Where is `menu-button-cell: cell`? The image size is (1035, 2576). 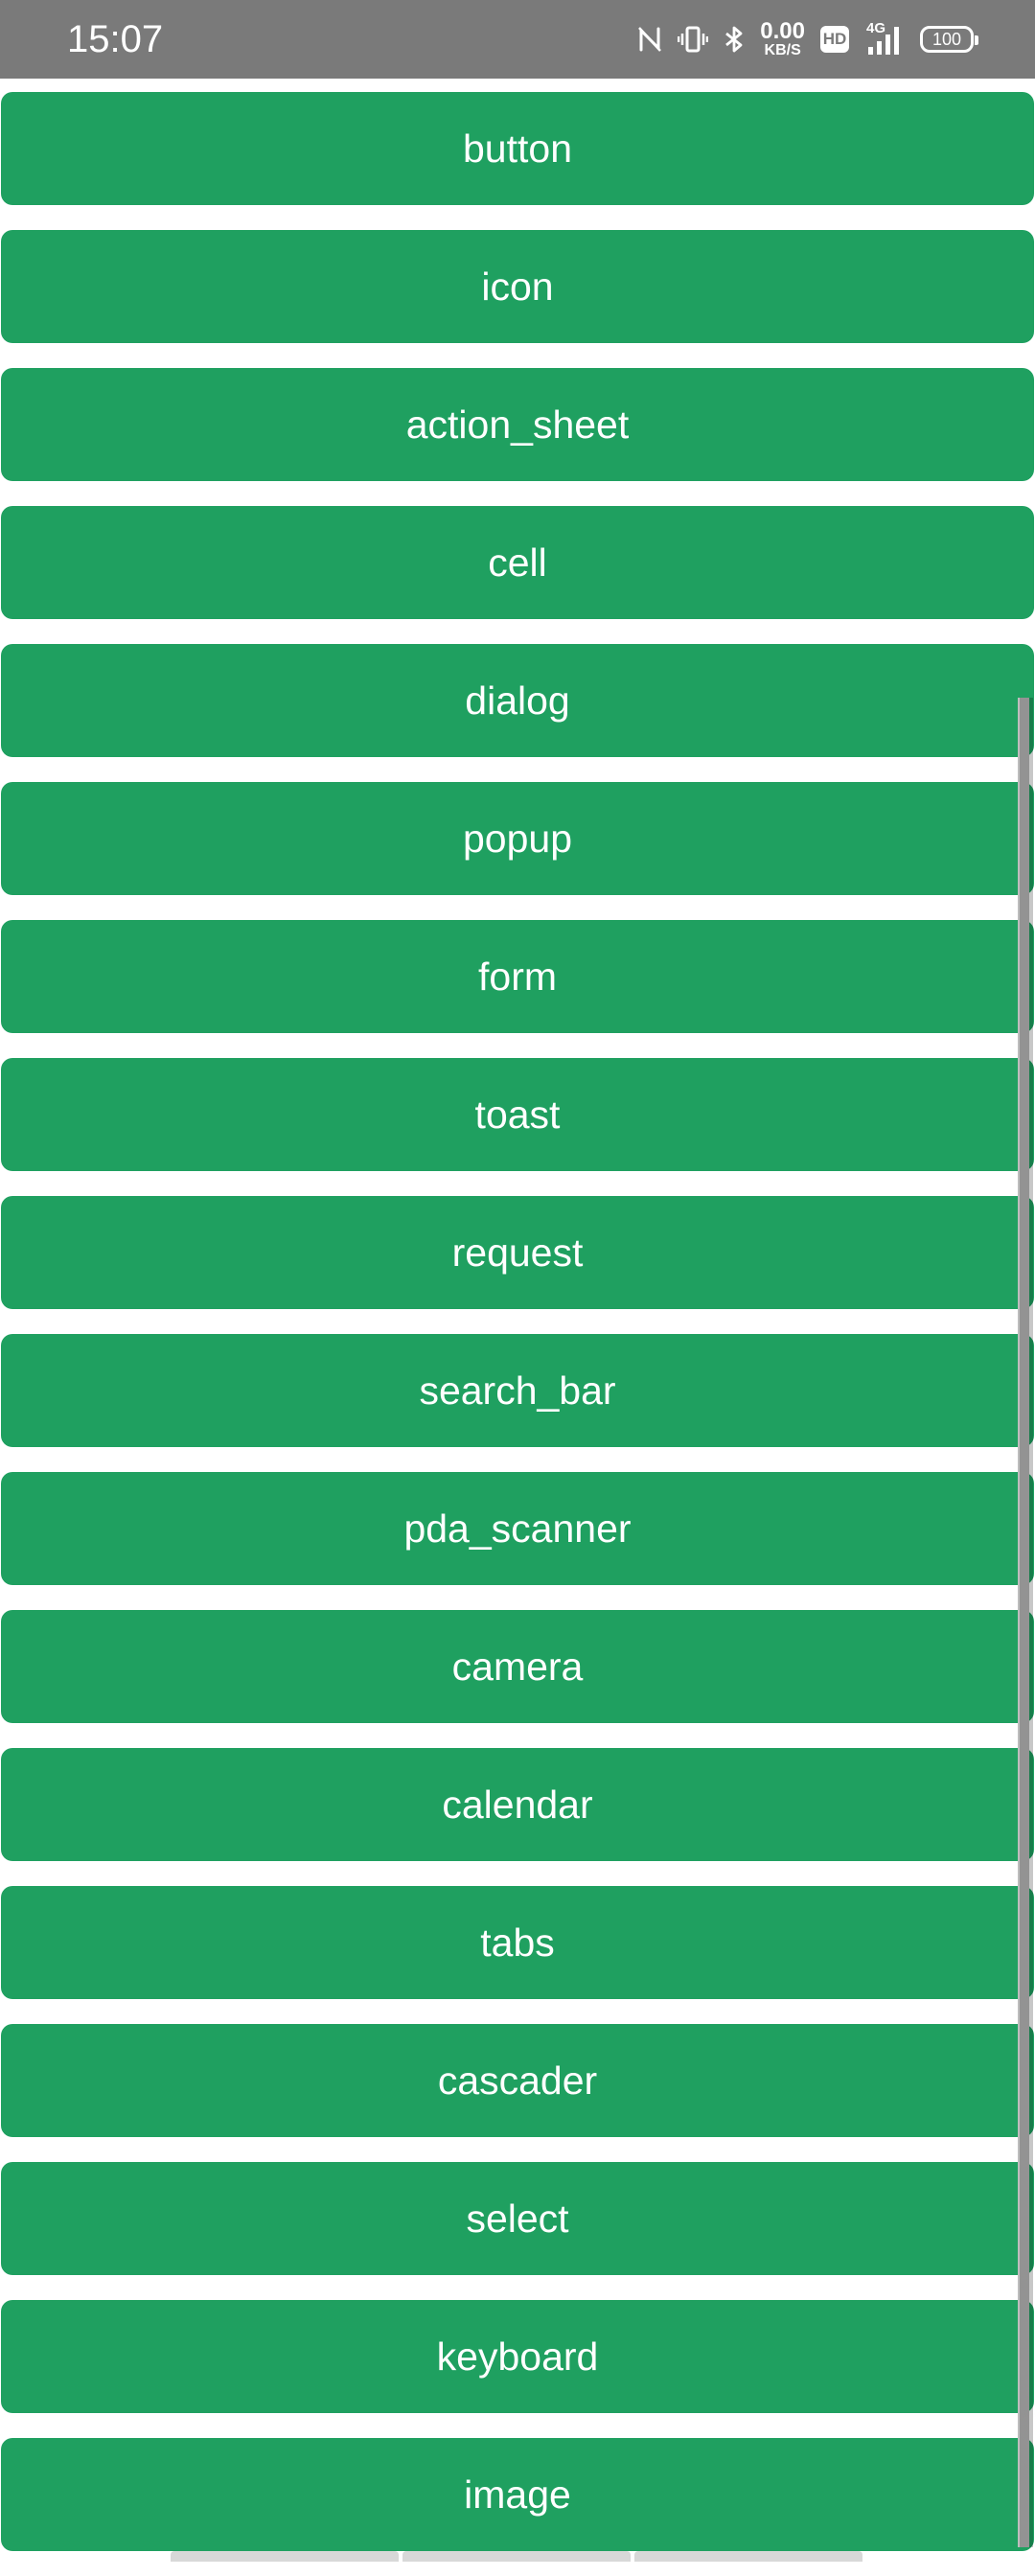
menu-button-cell: cell is located at coordinates (517, 562).